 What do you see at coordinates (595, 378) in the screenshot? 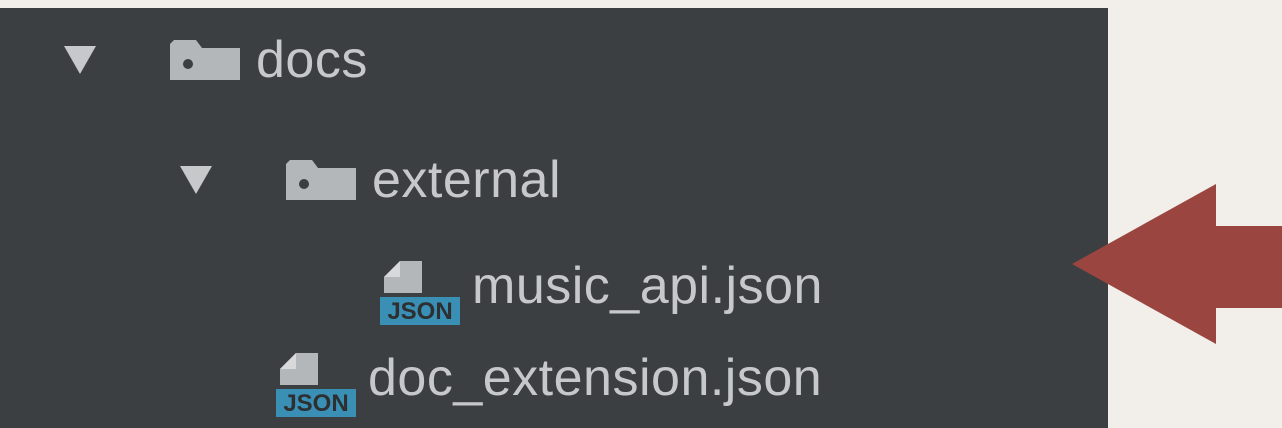
I see `tree-item-label: doc_extension.json` at bounding box center [595, 378].